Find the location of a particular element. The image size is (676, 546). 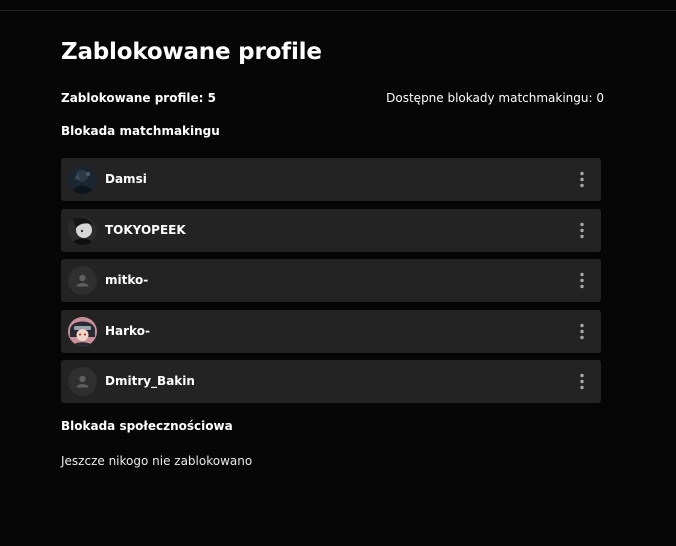

blocked-user-name: Damsi is located at coordinates (126, 179).